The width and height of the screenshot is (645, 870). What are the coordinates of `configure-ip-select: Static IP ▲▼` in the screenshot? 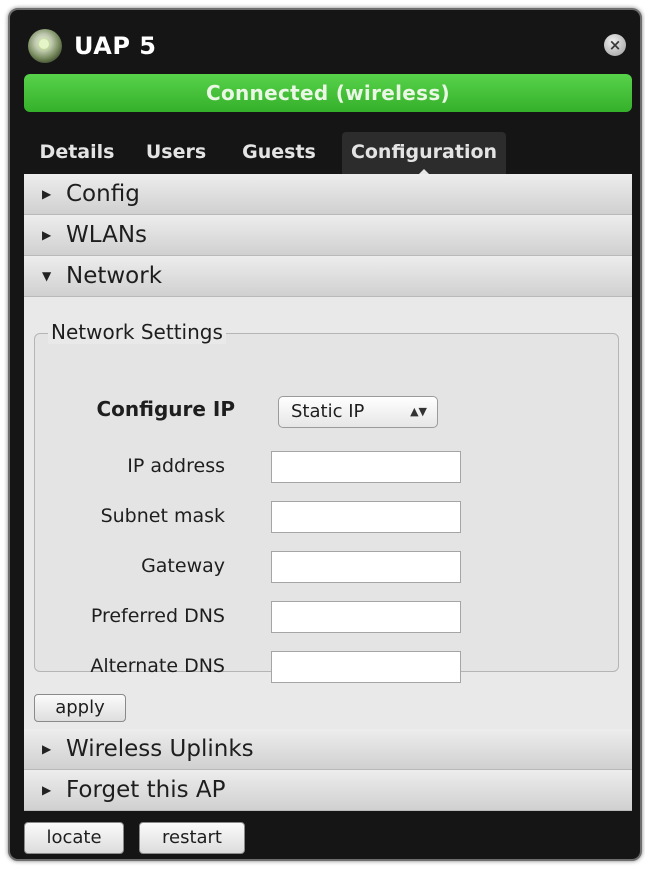 It's located at (358, 412).